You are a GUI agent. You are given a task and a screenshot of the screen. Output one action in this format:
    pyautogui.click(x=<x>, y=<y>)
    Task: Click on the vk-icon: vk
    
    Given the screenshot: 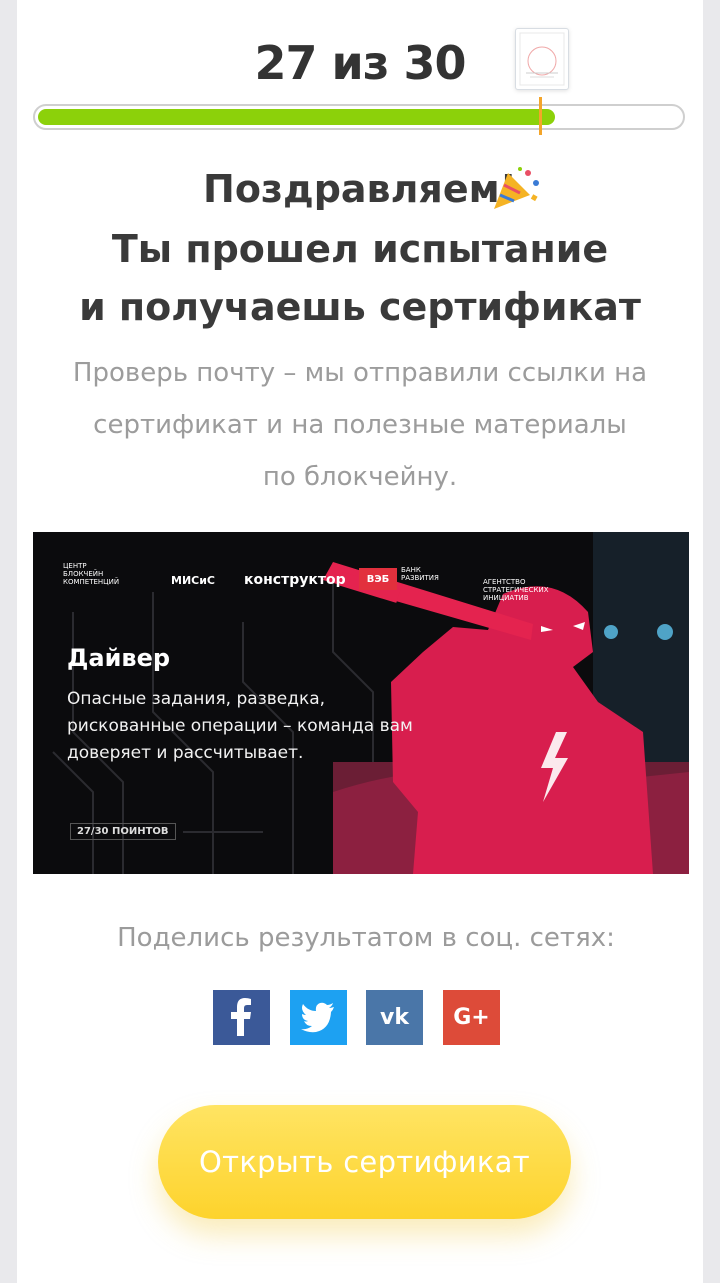 What is the action you would take?
    pyautogui.click(x=394, y=1017)
    